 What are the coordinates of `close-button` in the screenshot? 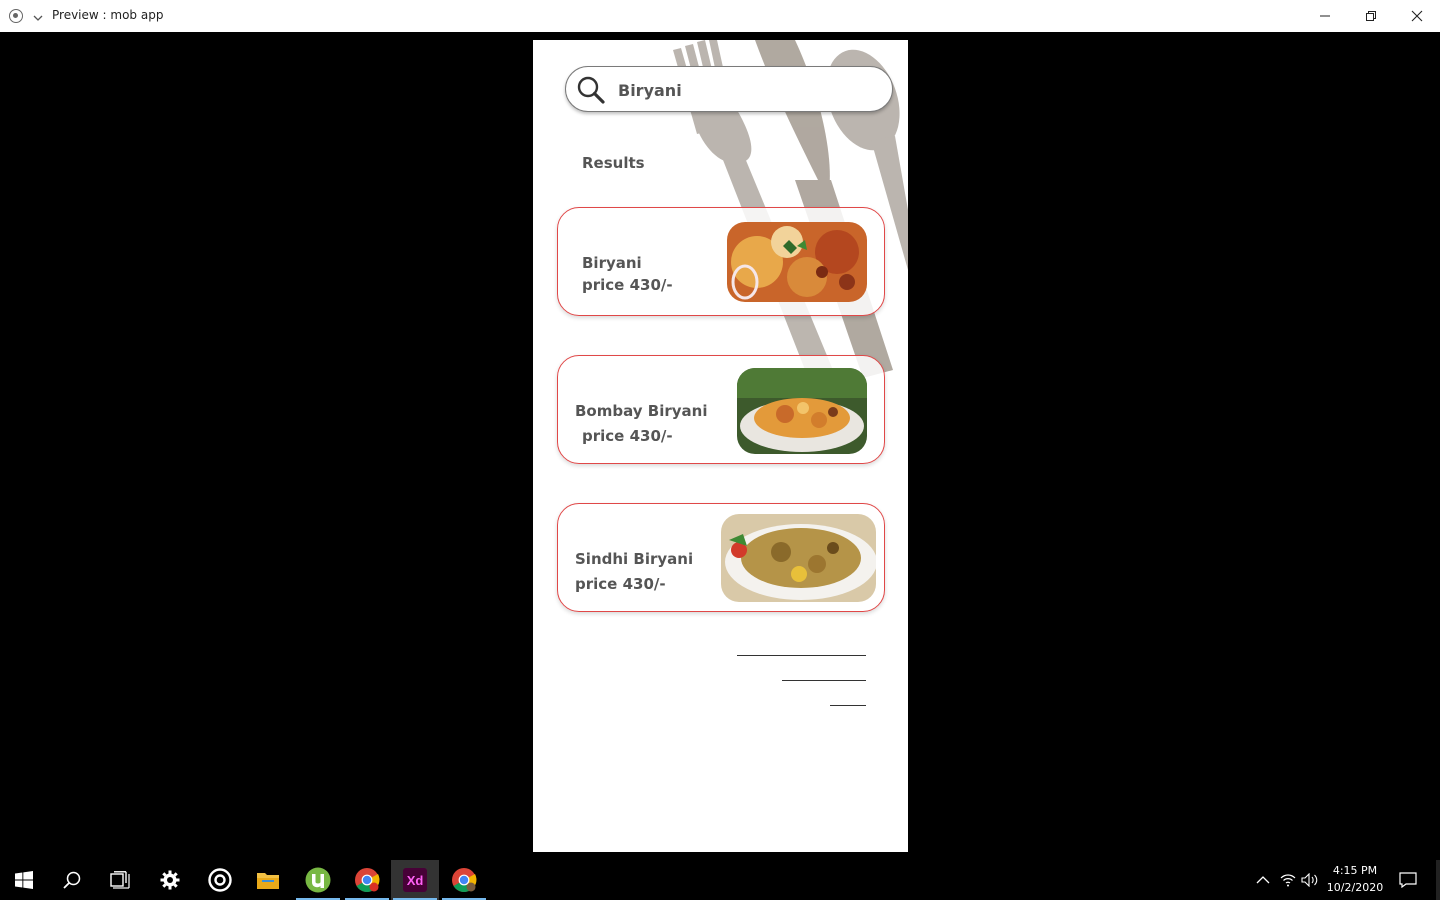 It's located at (1417, 16).